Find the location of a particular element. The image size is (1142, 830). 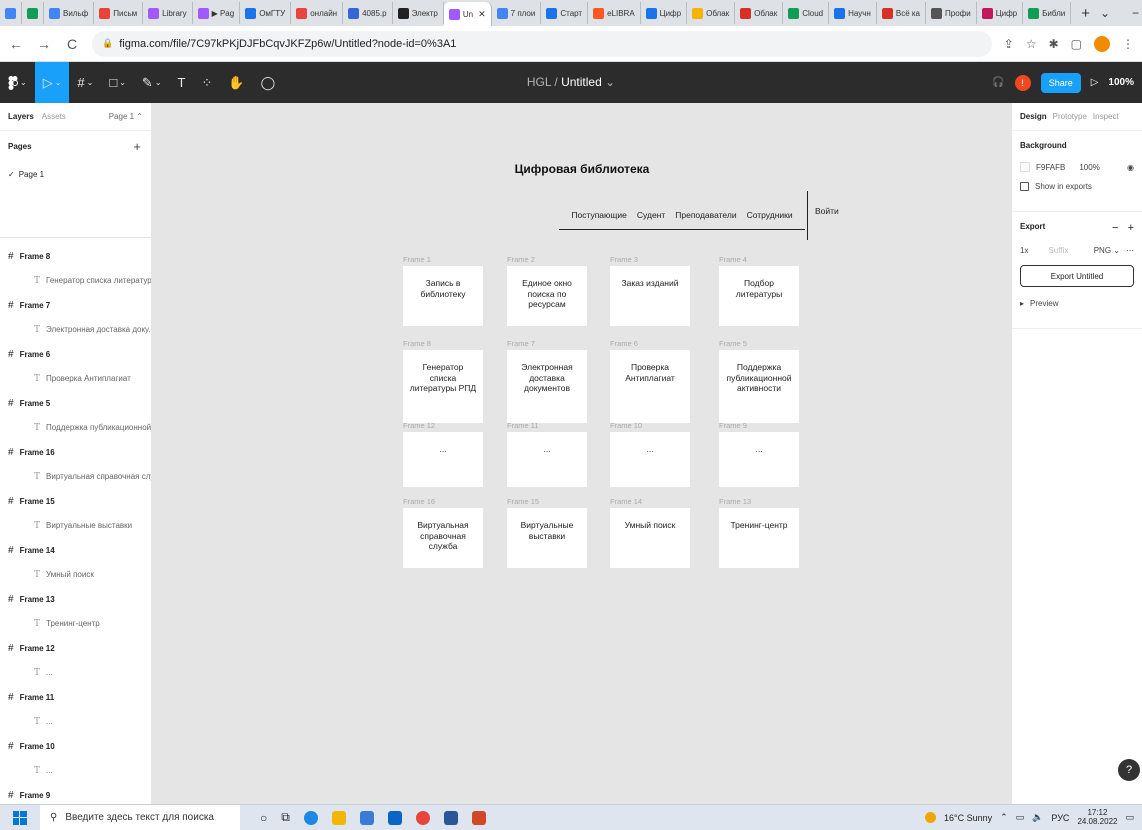

tray-chevron-icon: ⌃ is located at coordinates (1004, 817).